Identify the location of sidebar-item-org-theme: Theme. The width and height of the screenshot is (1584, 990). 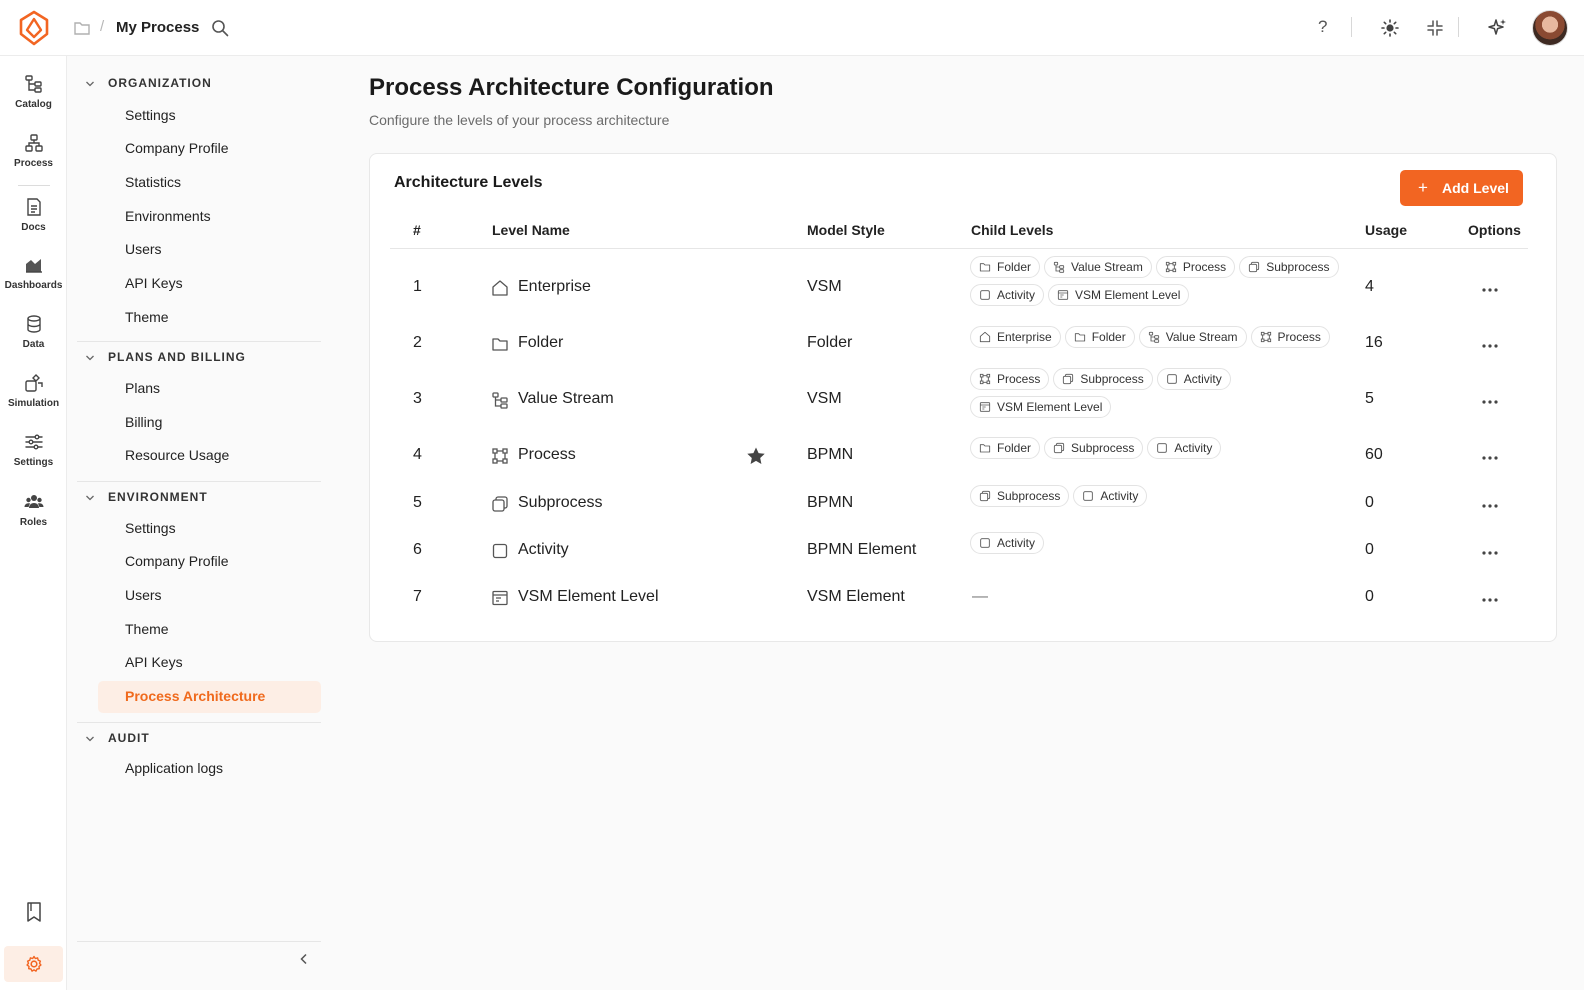
(209, 318).